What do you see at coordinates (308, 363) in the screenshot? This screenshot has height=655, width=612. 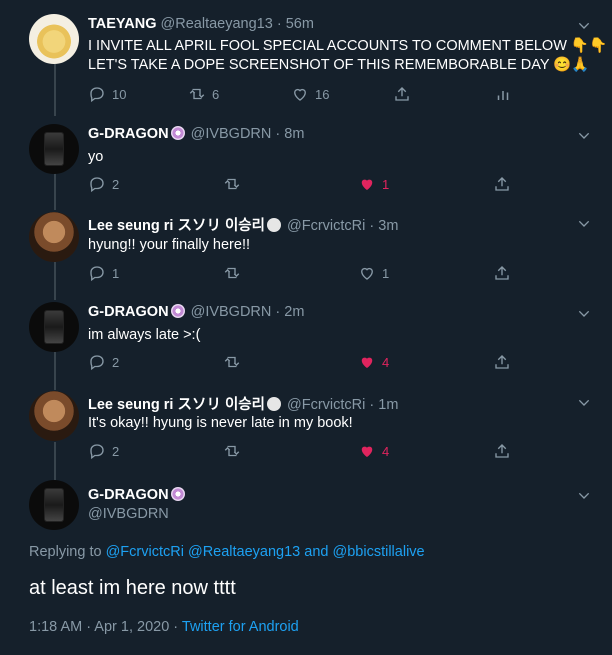 I see `tweet-actions: 2 4` at bounding box center [308, 363].